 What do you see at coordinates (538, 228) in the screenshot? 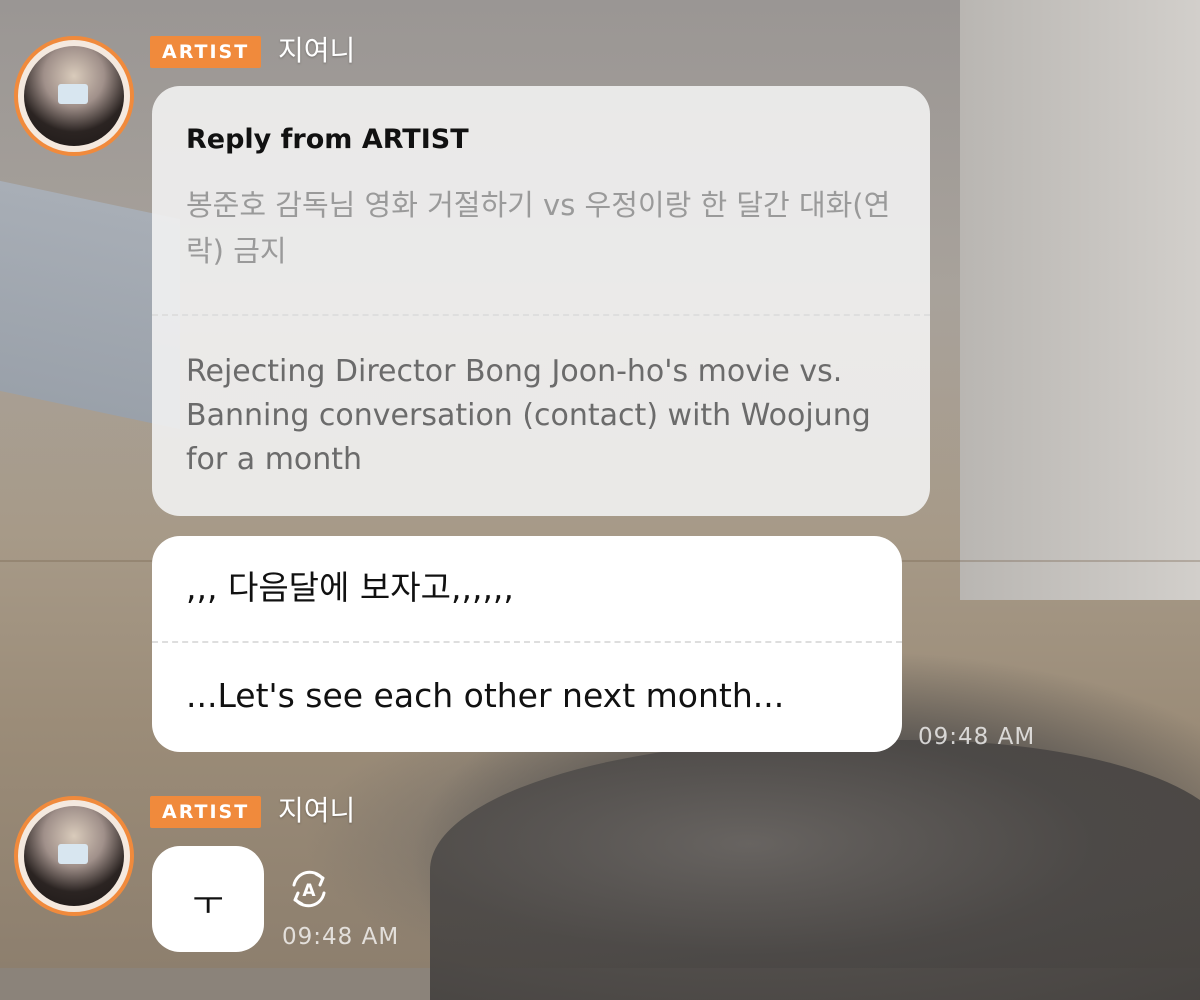
I see `reply-original-text: 봉준호 감독님 영화 거절하기 vs 우정이랑 한 달간 대화(연락) 금지` at bounding box center [538, 228].